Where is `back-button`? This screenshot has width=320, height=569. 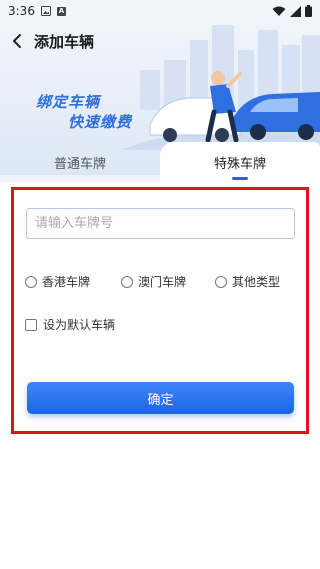
back-button is located at coordinates (17, 41).